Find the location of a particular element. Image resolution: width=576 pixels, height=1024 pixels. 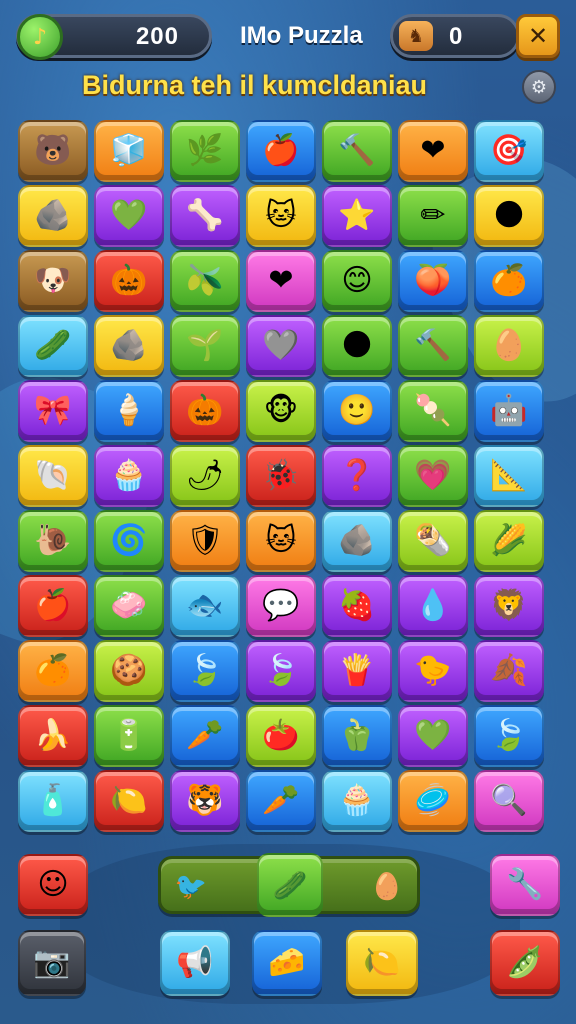

puzzle-tile: 📐 is located at coordinates (509, 476).